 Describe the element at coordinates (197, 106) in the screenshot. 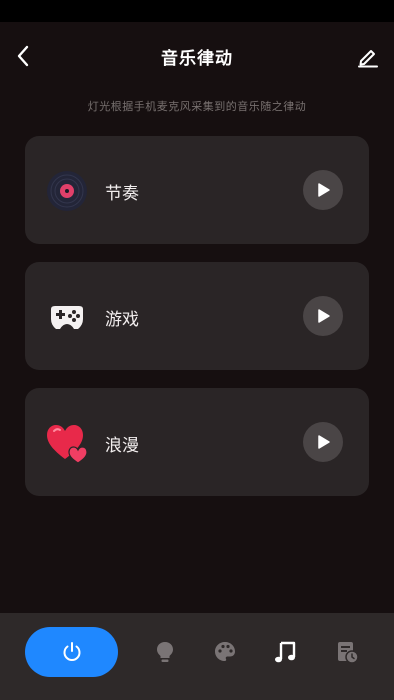

I see `page-subtitle: 灯光根据手机麦克风采集到的音乐随之律动` at that location.